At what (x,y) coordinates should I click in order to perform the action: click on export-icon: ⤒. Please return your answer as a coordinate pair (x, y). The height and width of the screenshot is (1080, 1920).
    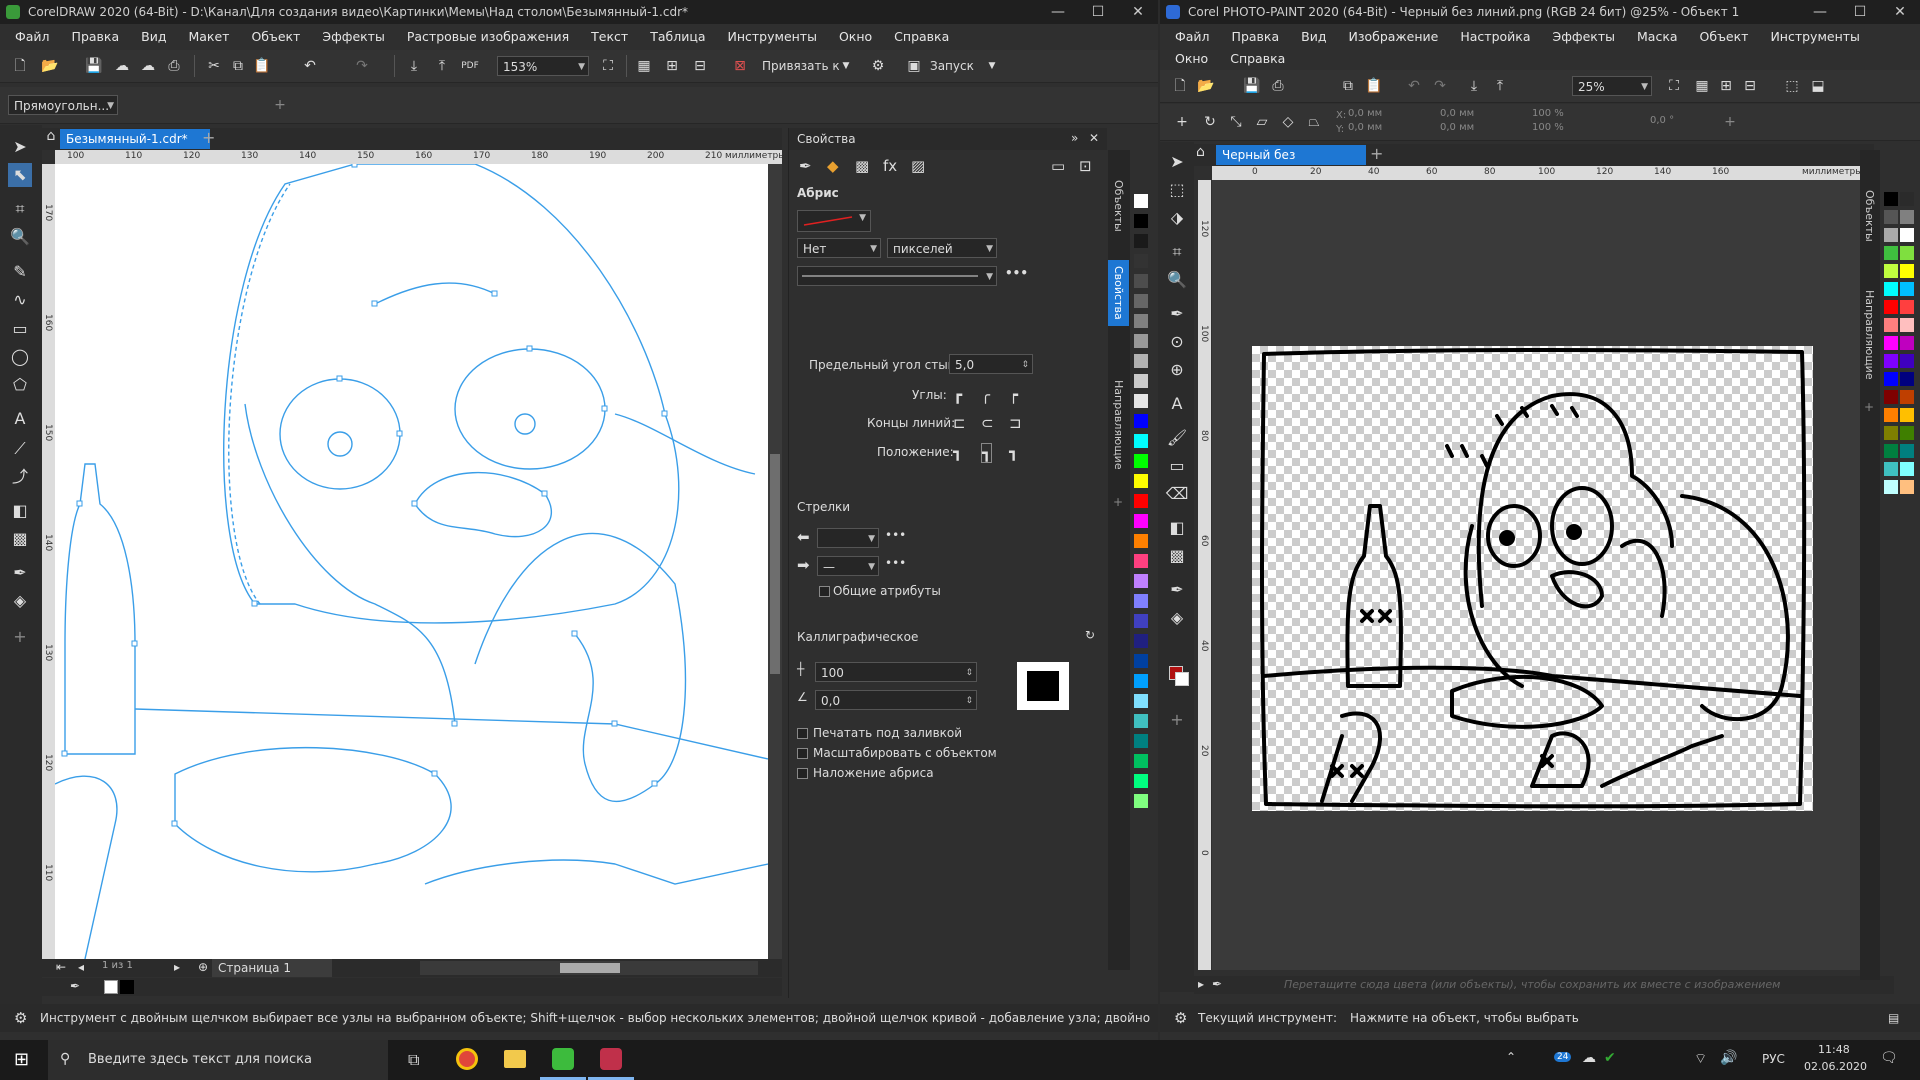
    Looking at the image, I should click on (442, 66).